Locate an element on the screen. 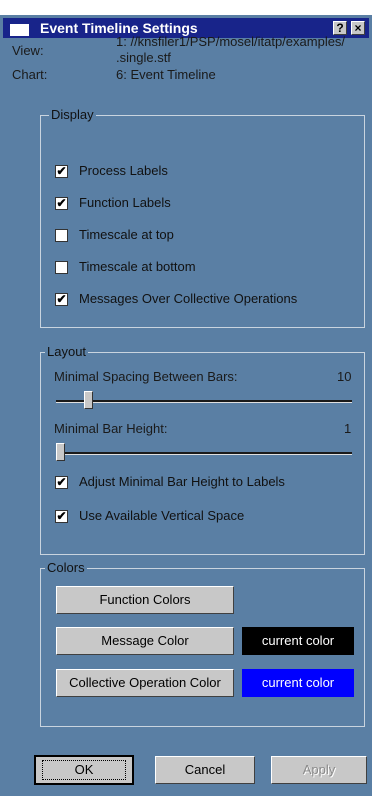 The height and width of the screenshot is (796, 390). spacing-value: 10 is located at coordinates (344, 376).